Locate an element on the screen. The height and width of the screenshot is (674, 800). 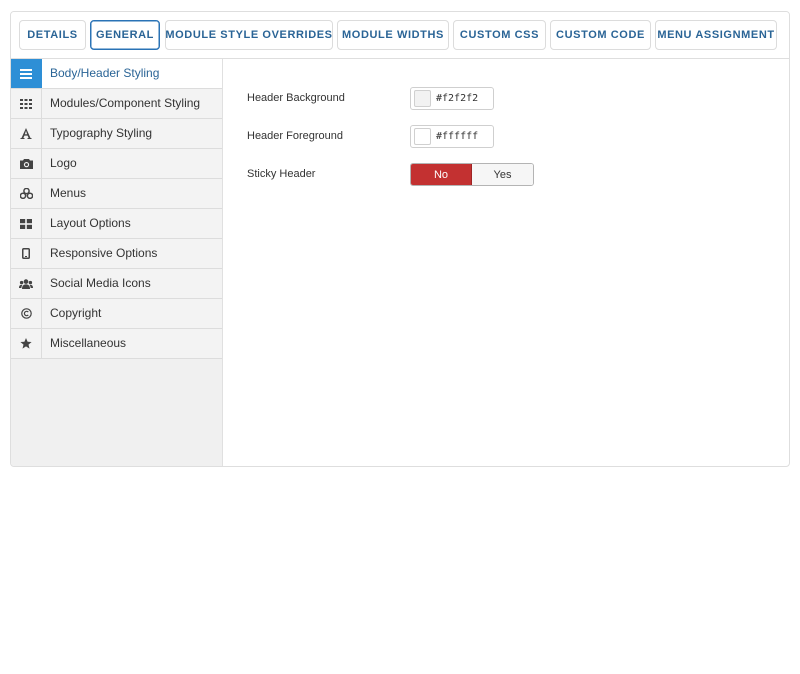
sidebar-item-typography-styling: Typography Styling is located at coordinates (116, 134).